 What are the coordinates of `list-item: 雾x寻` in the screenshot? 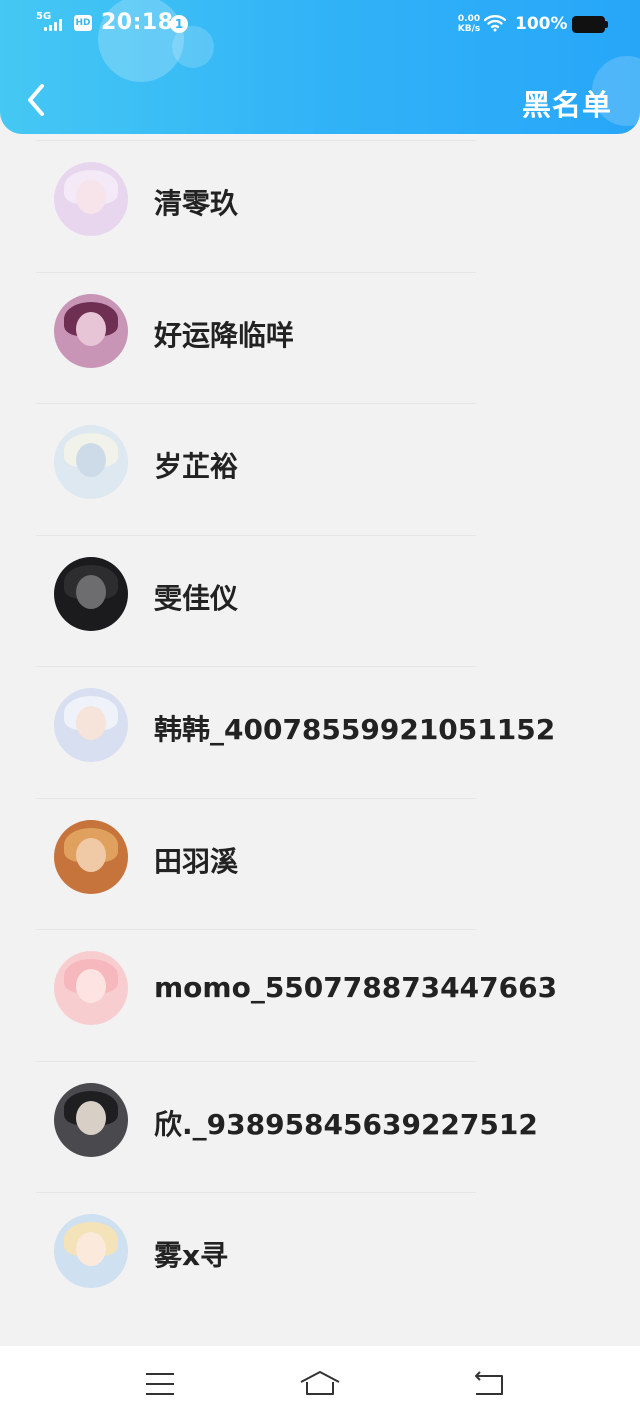 It's located at (320, 1258).